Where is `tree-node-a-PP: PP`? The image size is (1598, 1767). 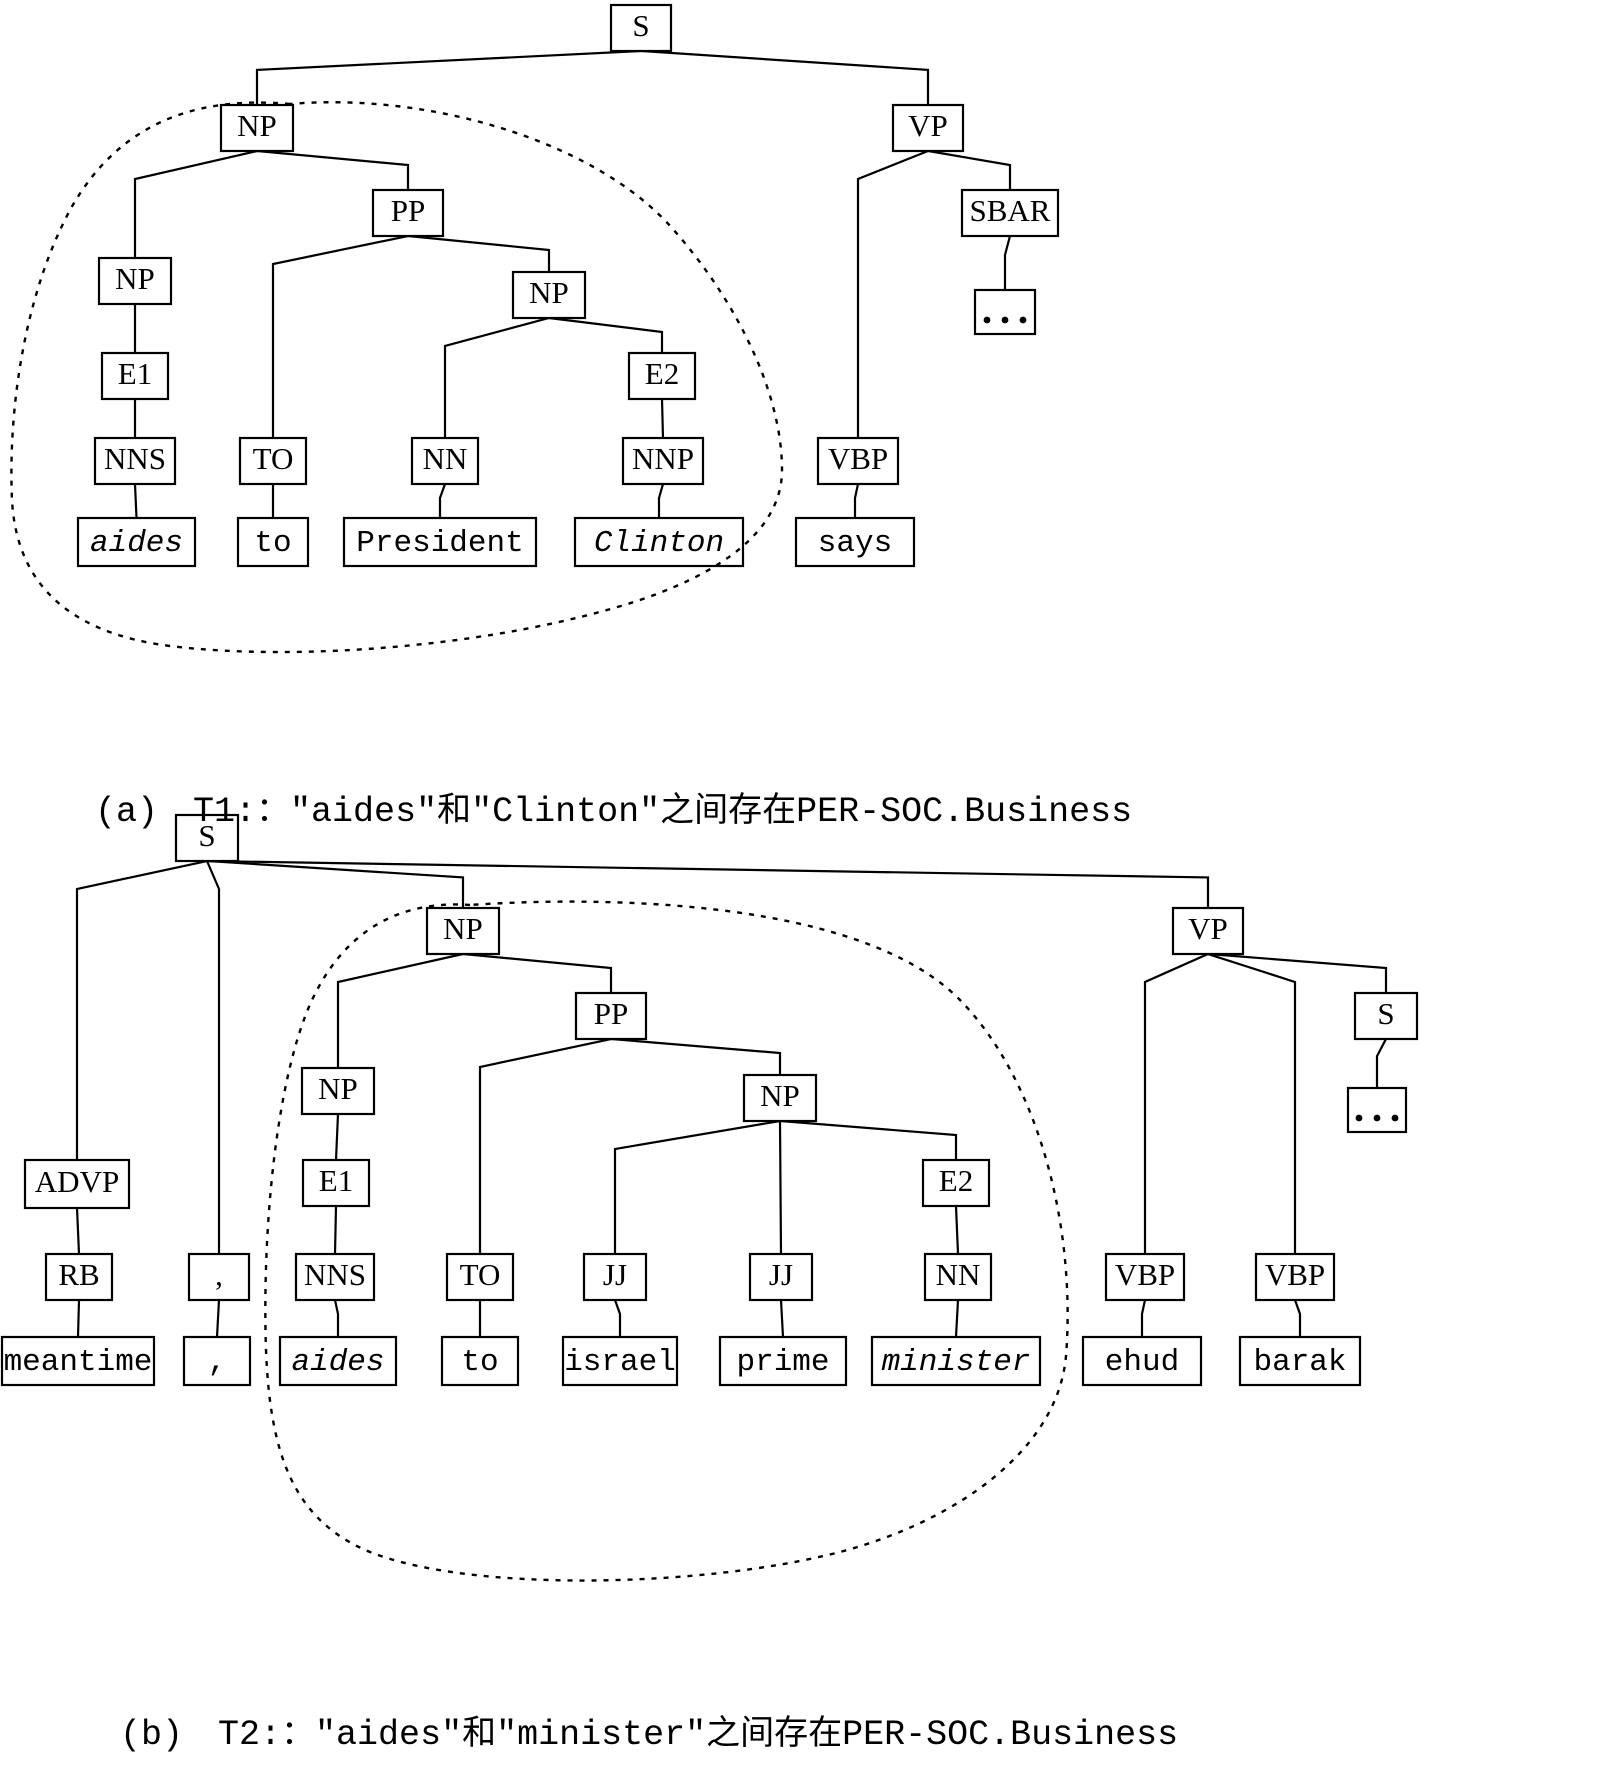
tree-node-a-PP: PP is located at coordinates (408, 213).